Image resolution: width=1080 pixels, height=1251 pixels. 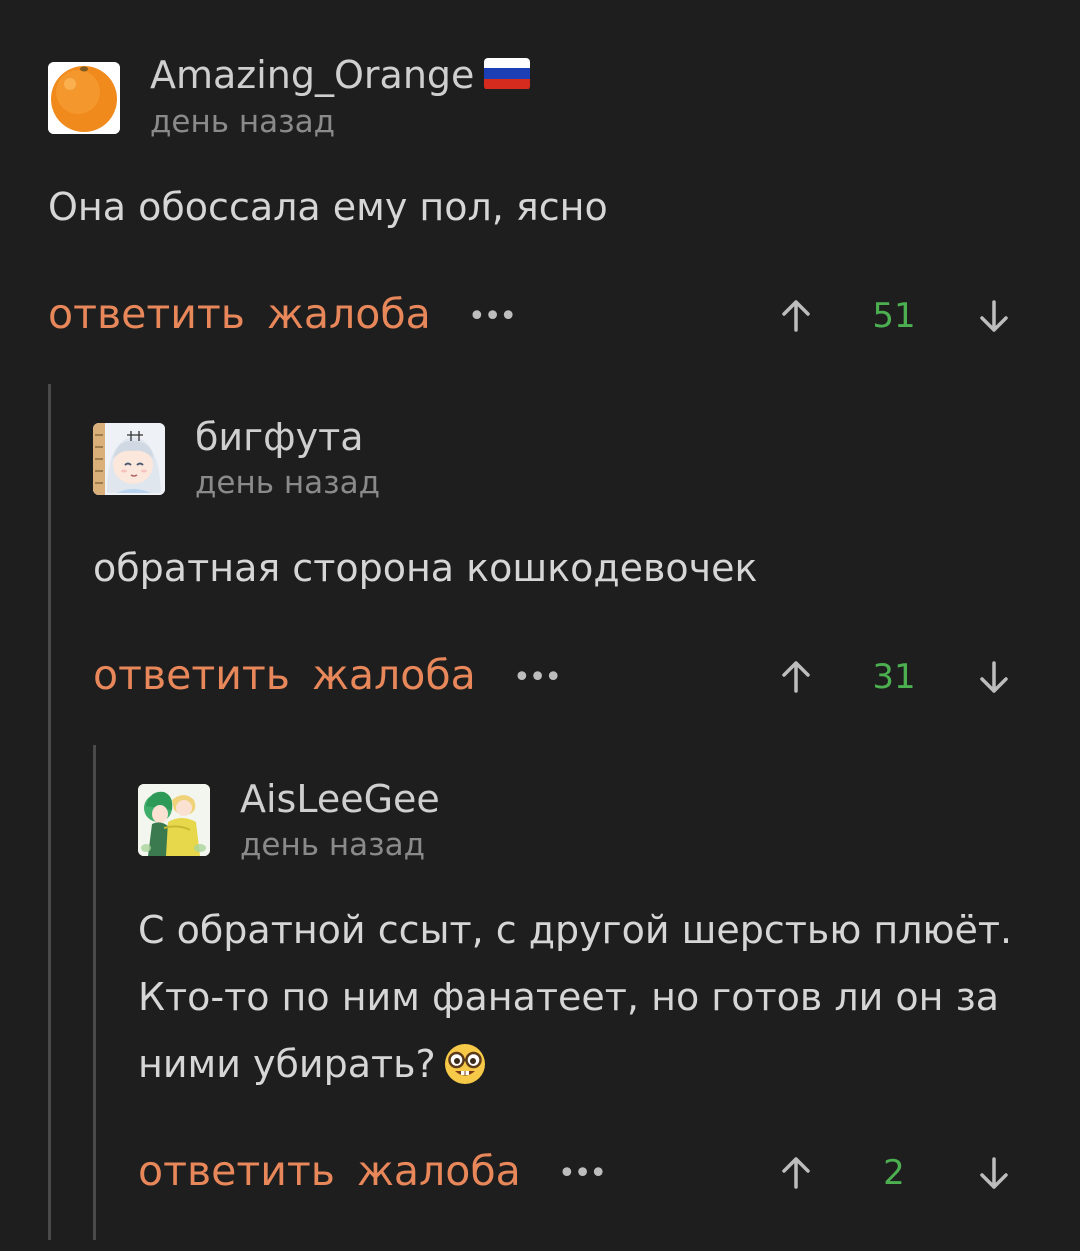 I want to click on comment-time: день назад, so click(x=333, y=845).